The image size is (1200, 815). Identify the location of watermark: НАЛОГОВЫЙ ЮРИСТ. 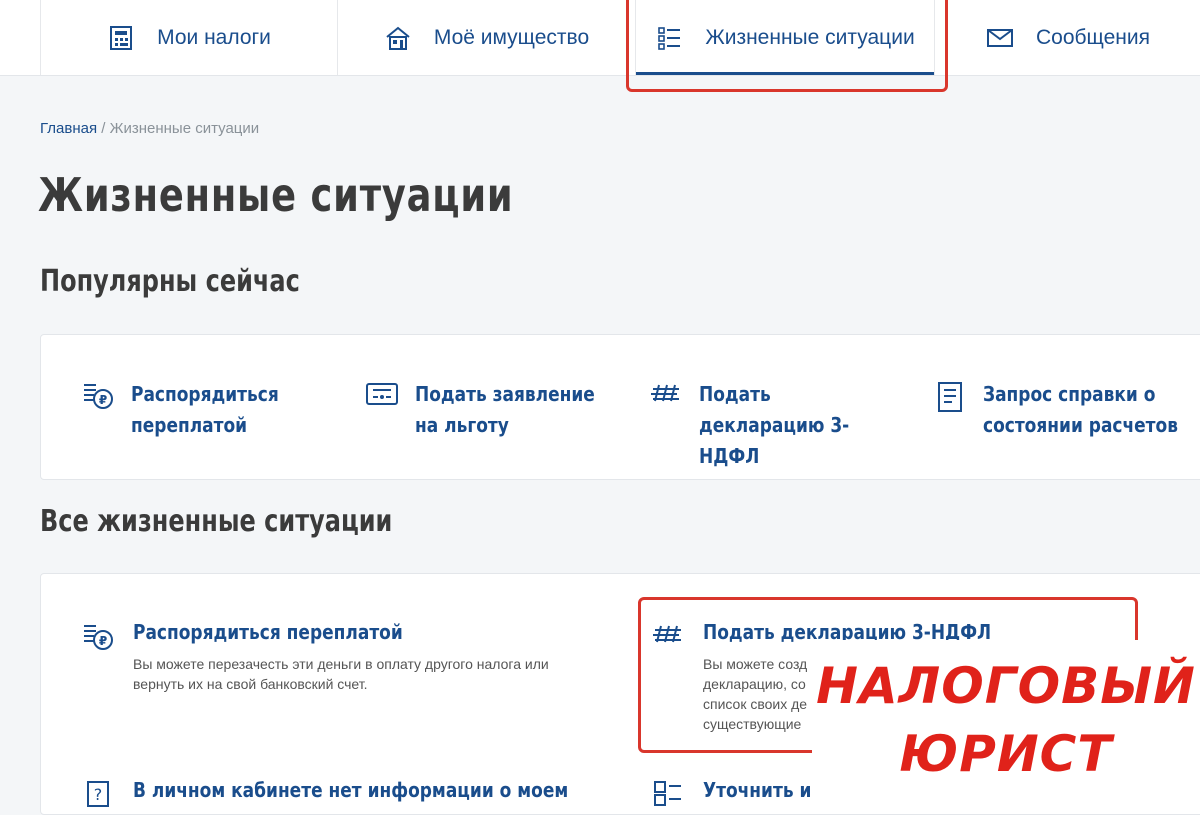
(1006, 720).